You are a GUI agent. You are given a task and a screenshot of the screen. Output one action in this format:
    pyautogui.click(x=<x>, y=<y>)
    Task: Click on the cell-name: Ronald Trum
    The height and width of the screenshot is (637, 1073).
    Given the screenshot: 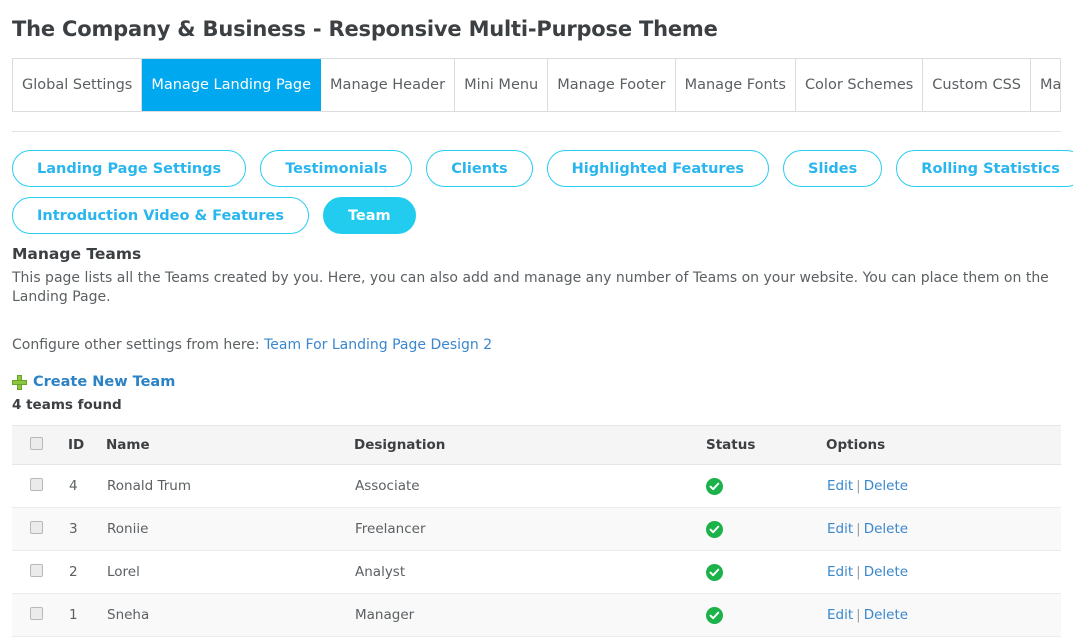 What is the action you would take?
    pyautogui.click(x=230, y=486)
    